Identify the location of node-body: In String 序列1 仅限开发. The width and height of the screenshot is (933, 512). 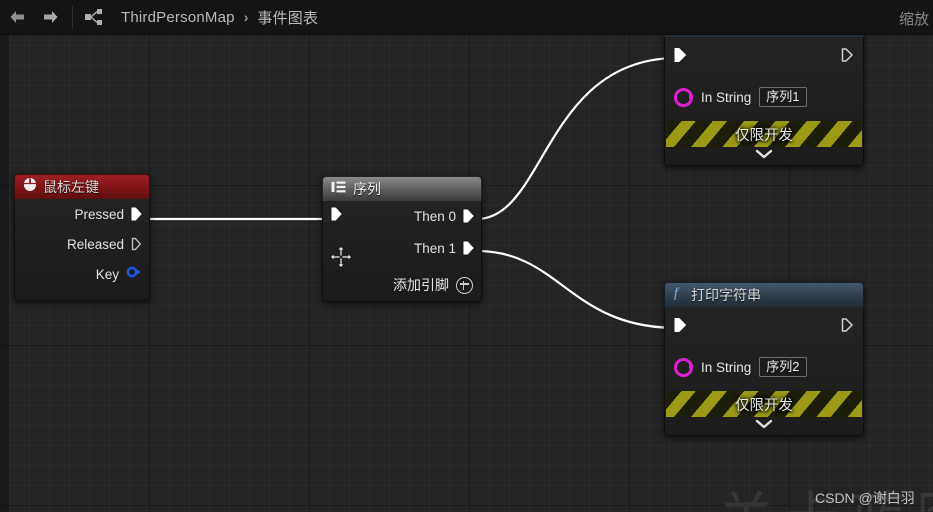
(764, 101).